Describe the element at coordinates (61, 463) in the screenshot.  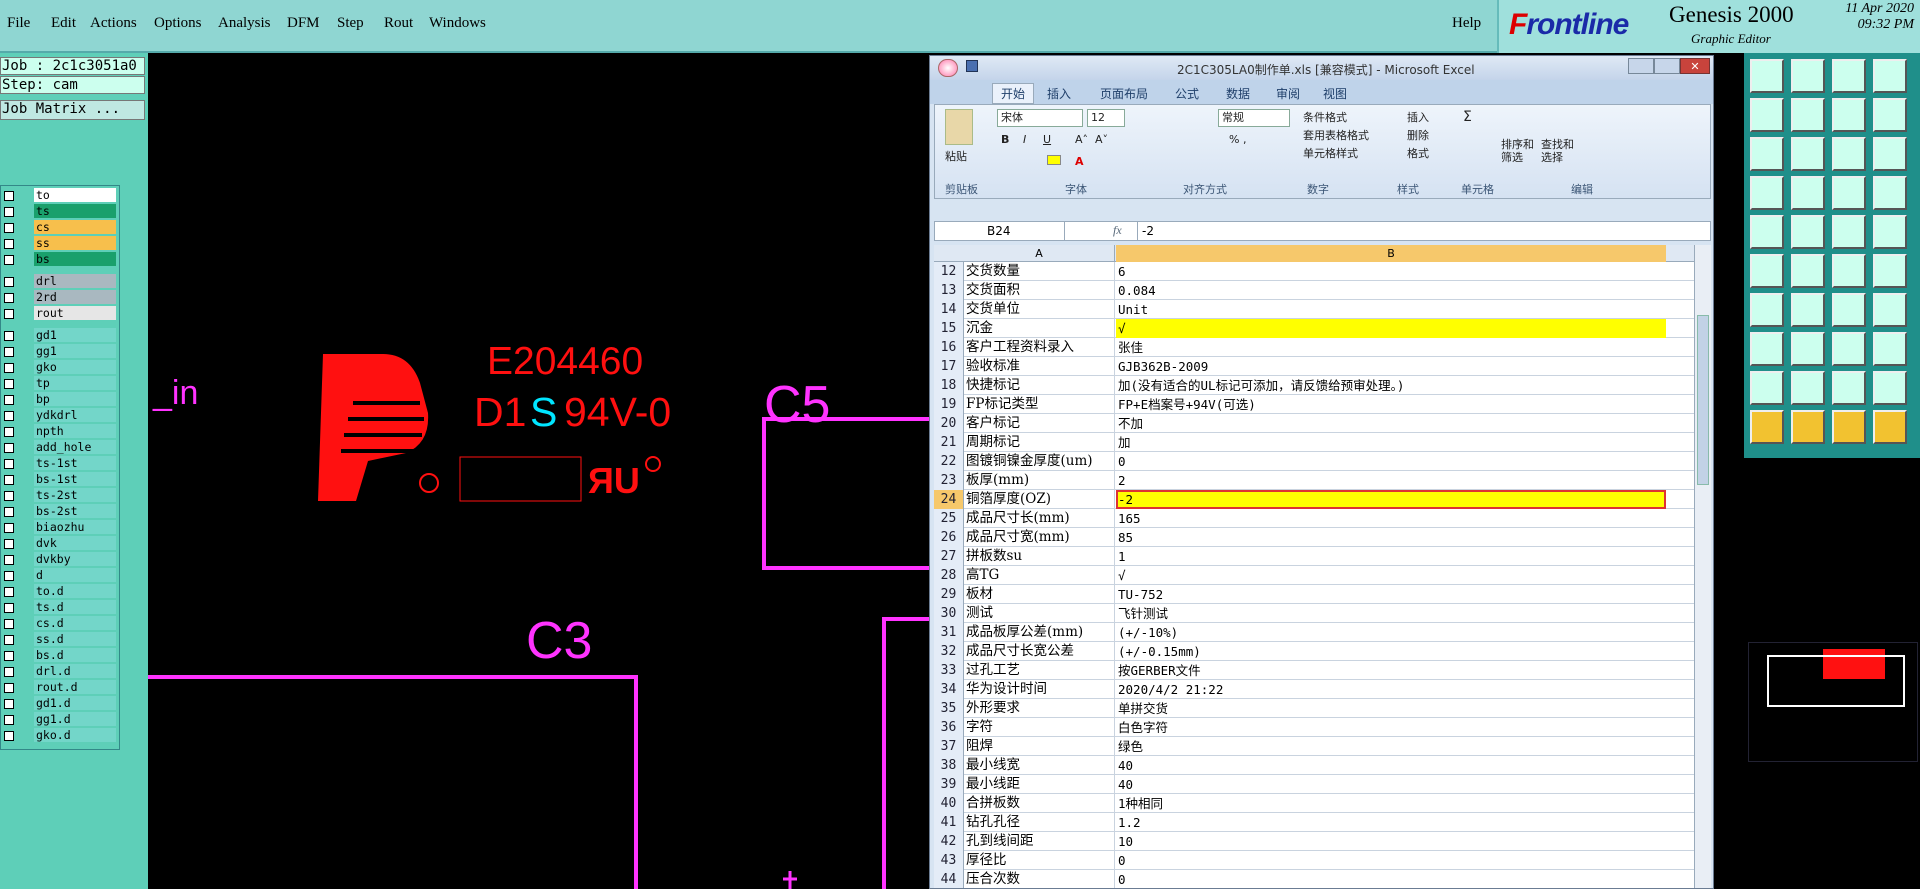
I see `layer-row-ts-1st: ts-1st` at that location.